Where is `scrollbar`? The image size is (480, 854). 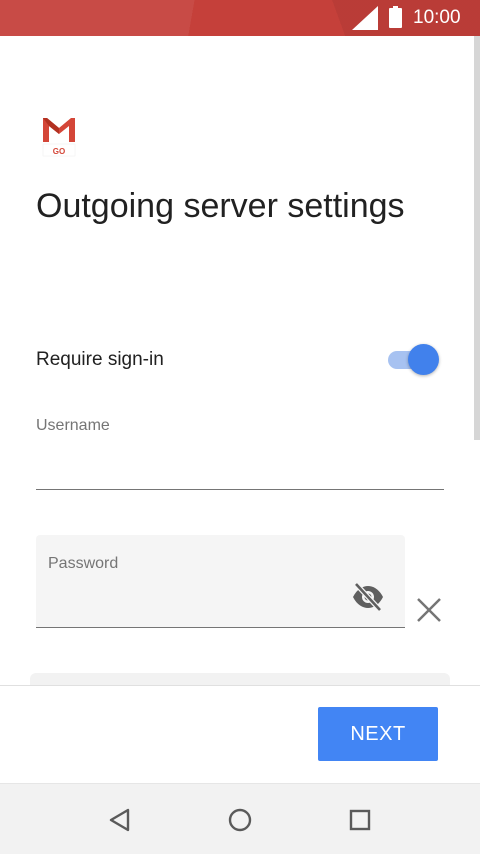
scrollbar is located at coordinates (477, 238).